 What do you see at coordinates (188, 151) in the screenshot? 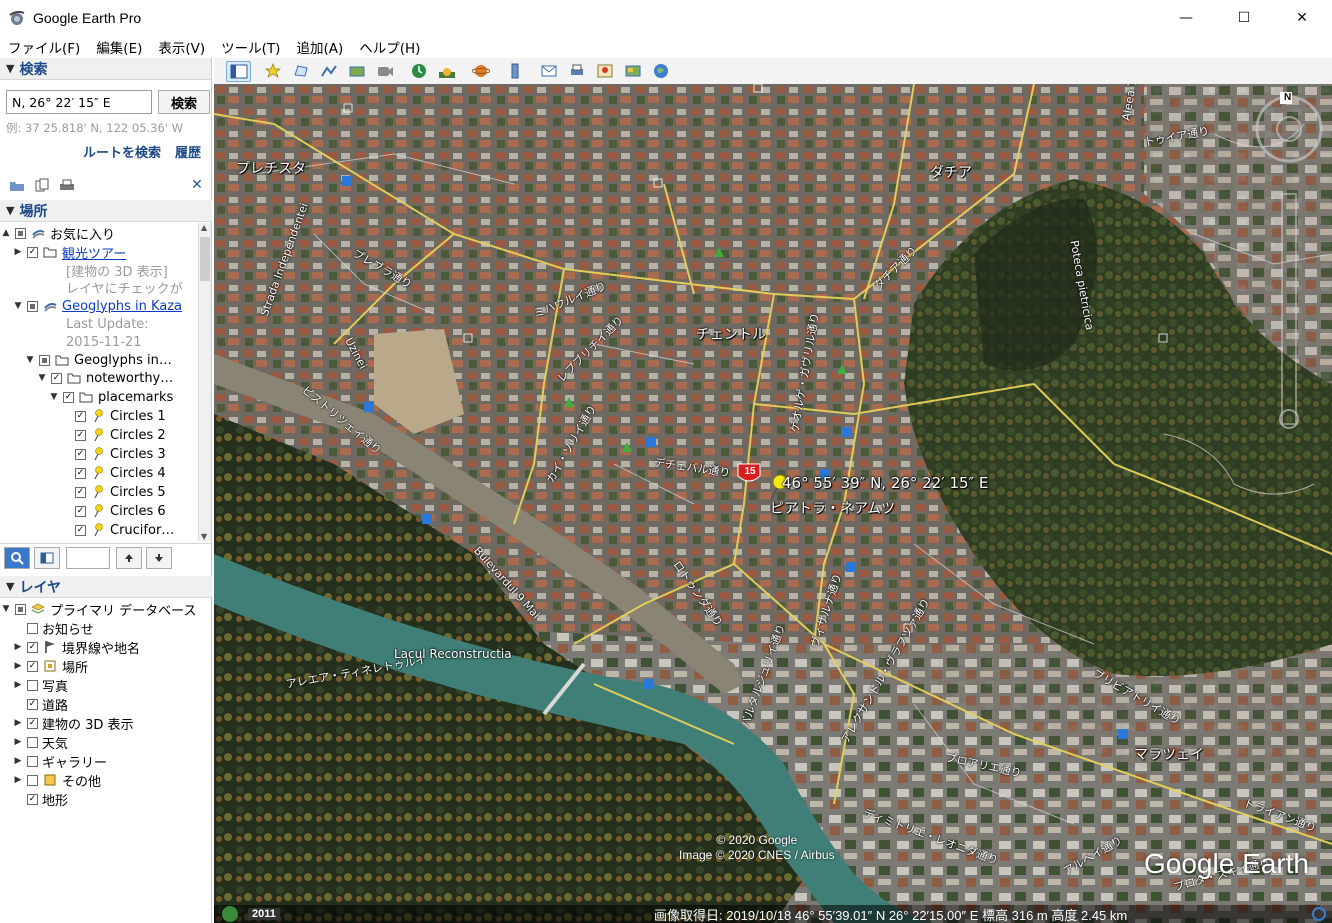
I see `history-link: 履歴` at bounding box center [188, 151].